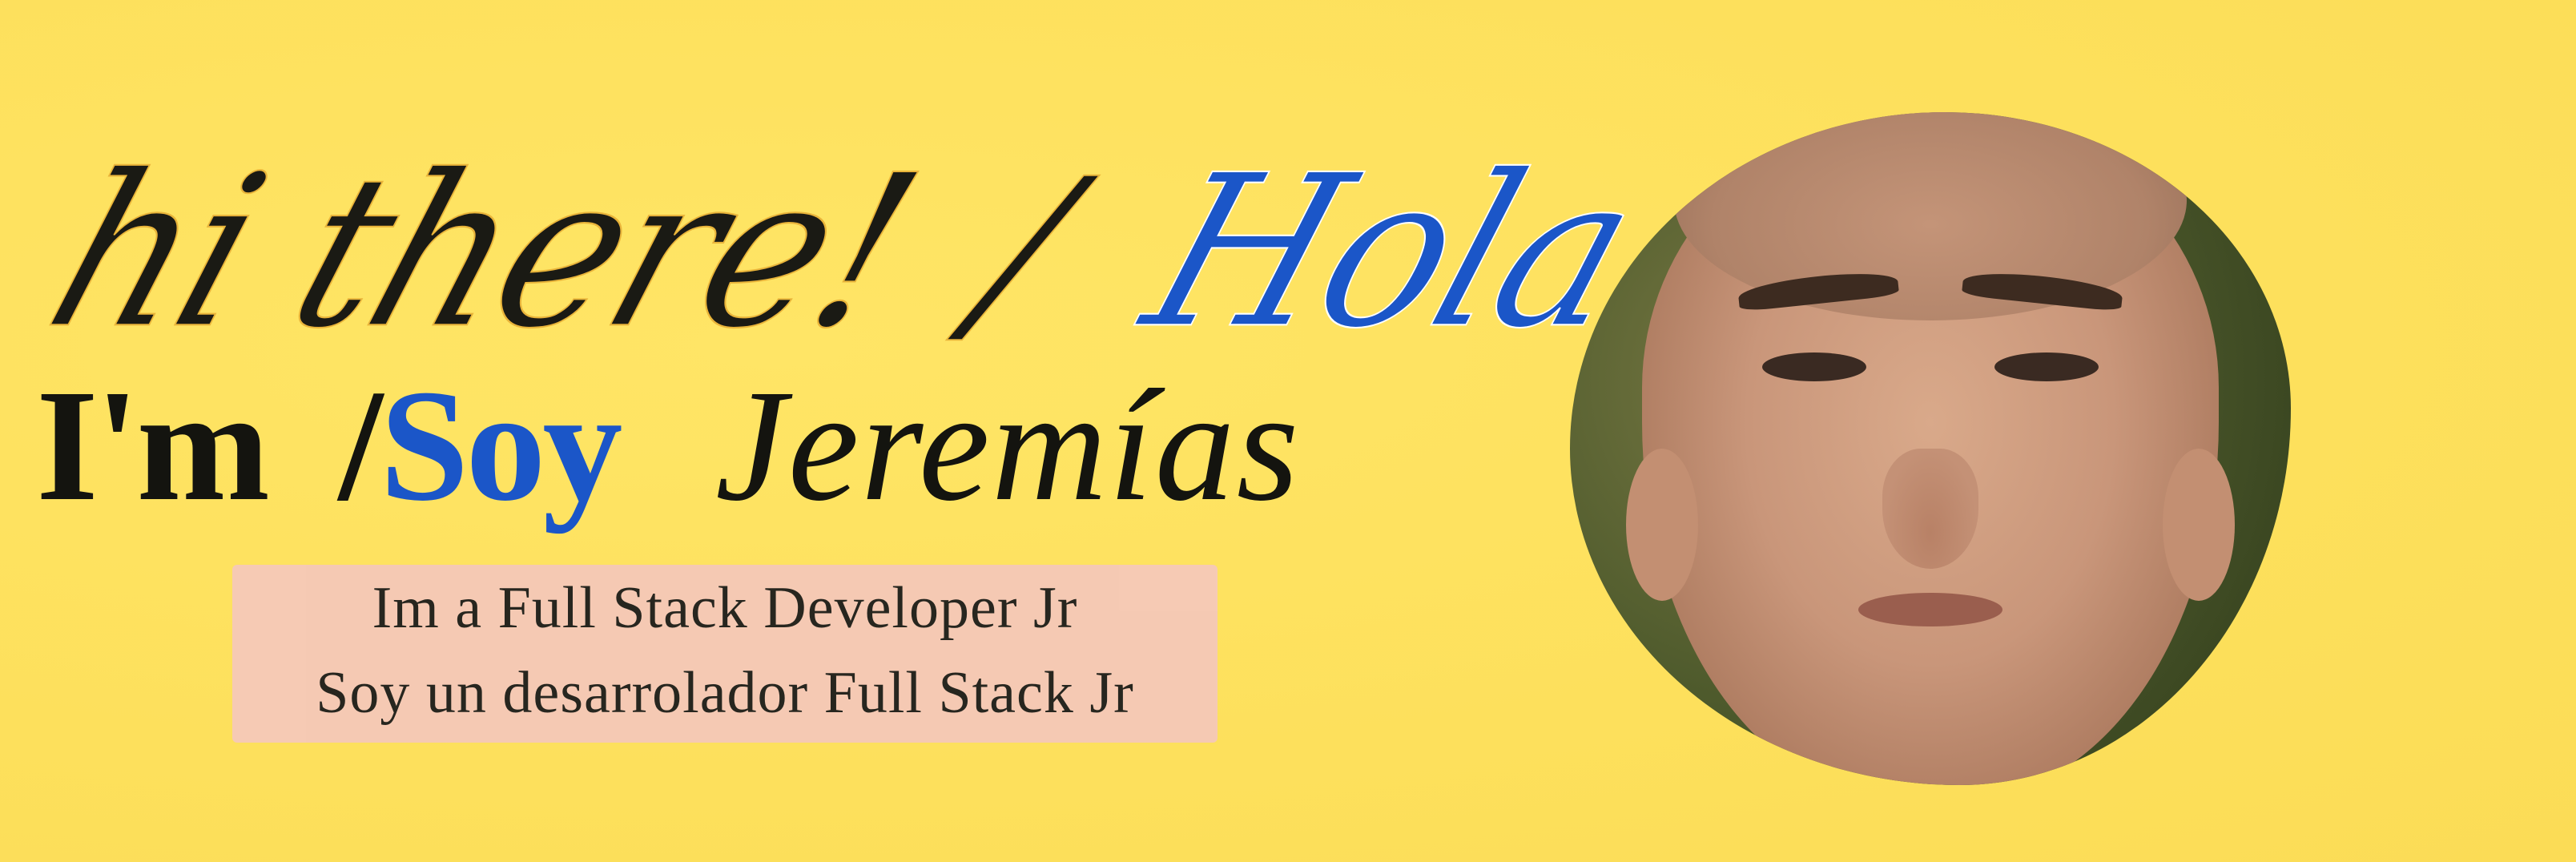  What do you see at coordinates (153, 445) in the screenshot?
I see `intro-im: I'm` at bounding box center [153, 445].